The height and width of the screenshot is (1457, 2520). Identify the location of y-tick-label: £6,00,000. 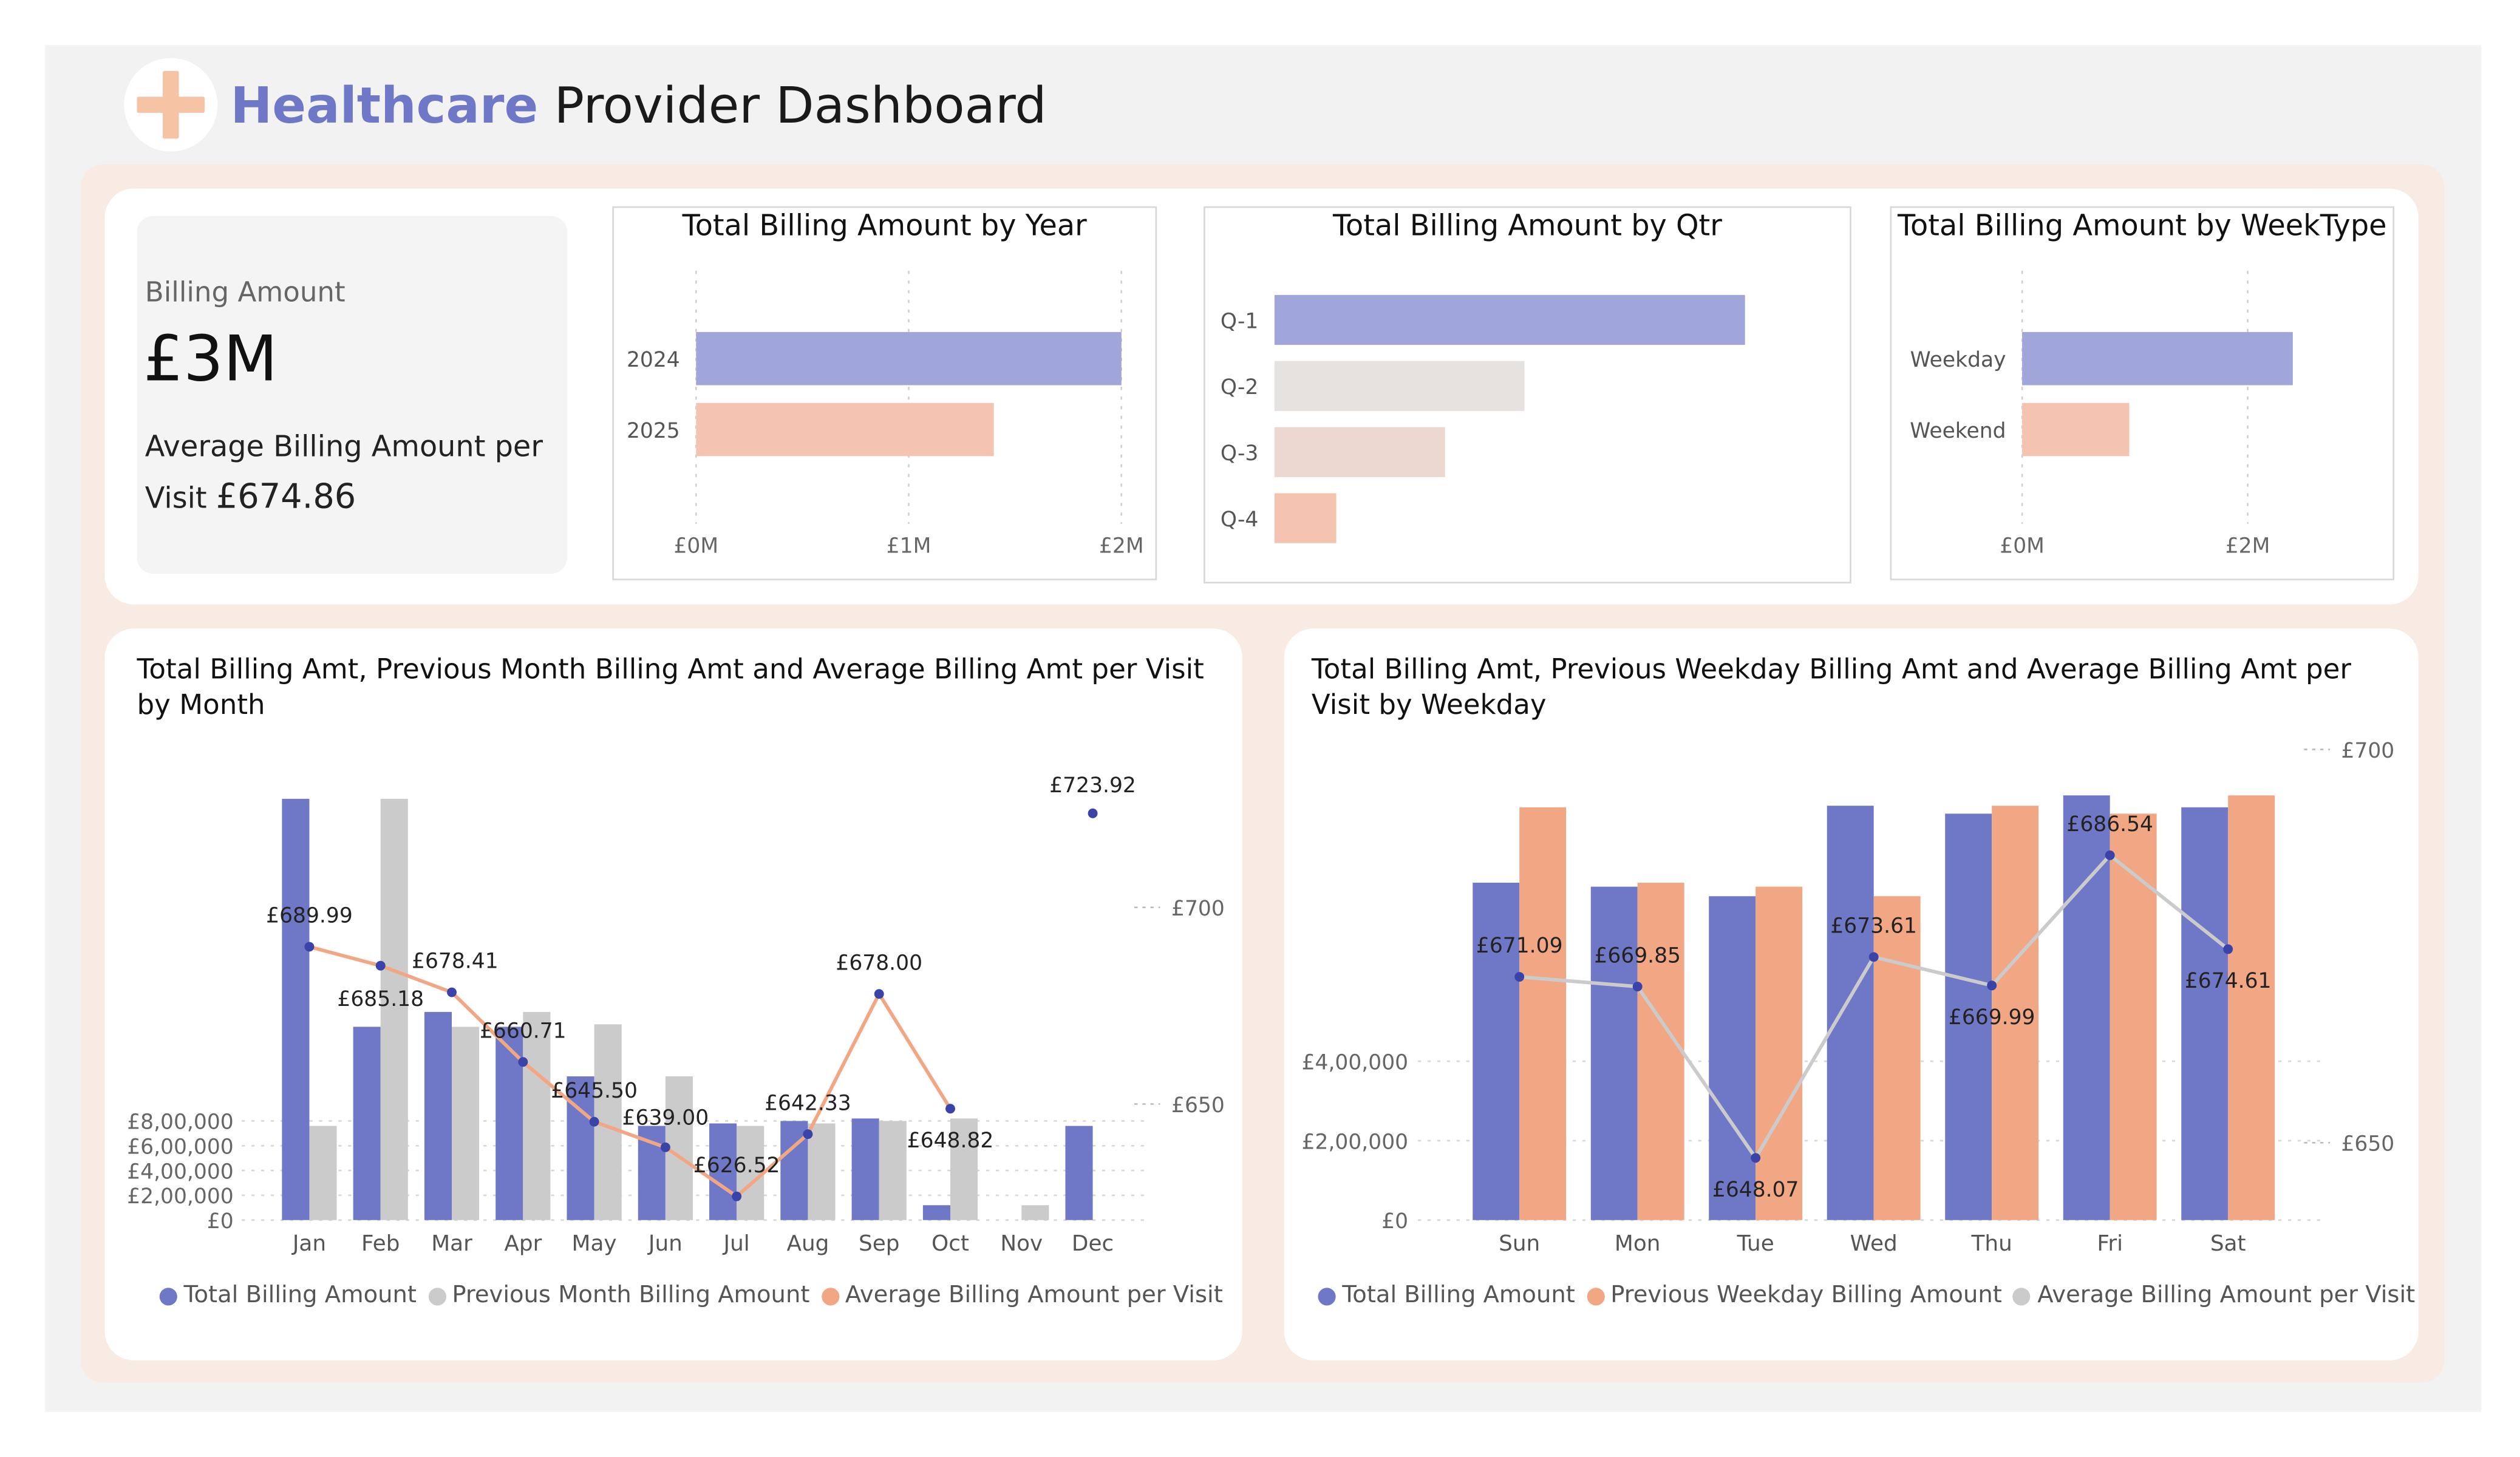
(180, 1147).